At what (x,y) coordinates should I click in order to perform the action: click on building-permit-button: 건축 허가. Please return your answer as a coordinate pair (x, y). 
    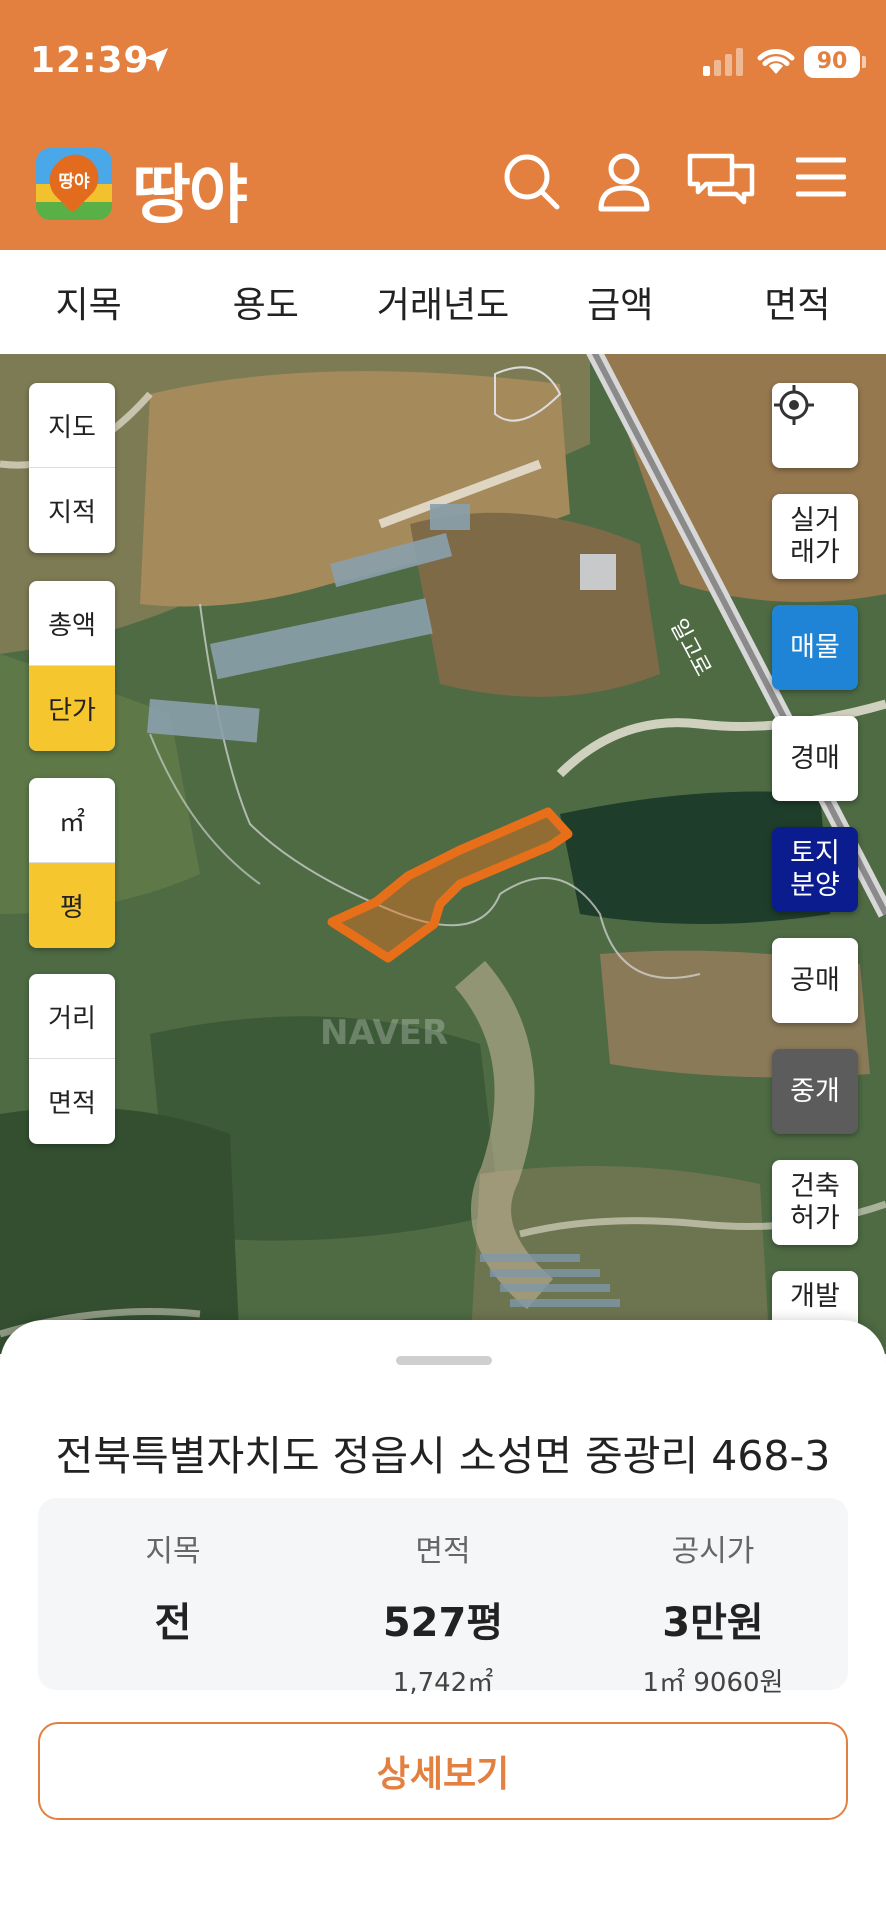
    Looking at the image, I should click on (815, 1202).